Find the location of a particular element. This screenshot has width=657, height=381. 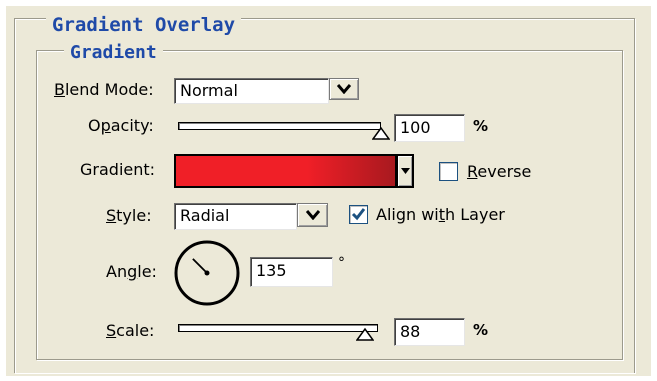

opacity-input: 100 is located at coordinates (429, 128).